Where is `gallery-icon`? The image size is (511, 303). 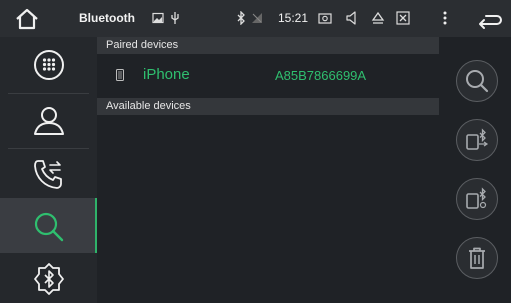
gallery-icon is located at coordinates (158, 18).